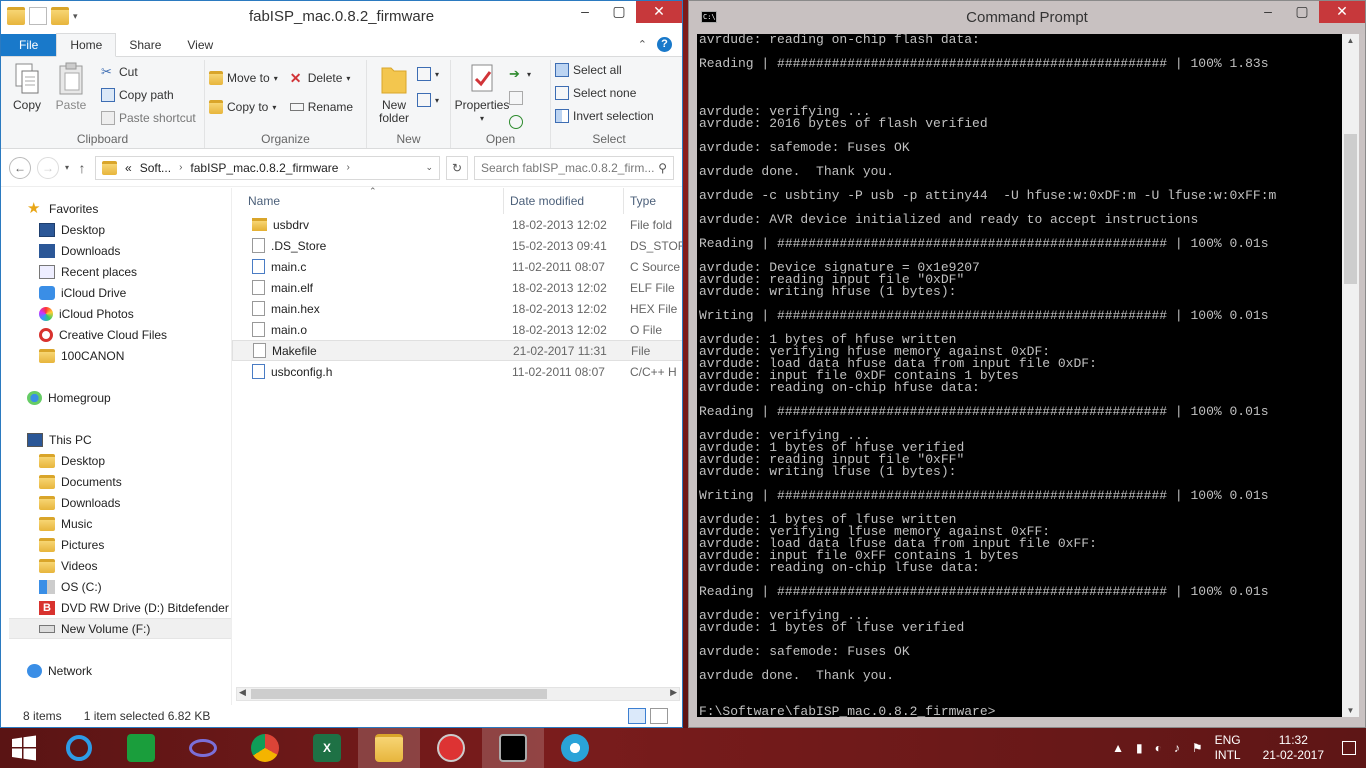 Image resolution: width=1366 pixels, height=768 pixels. What do you see at coordinates (116, 502) in the screenshot?
I see `nav-pc-downloads: Downloads` at bounding box center [116, 502].